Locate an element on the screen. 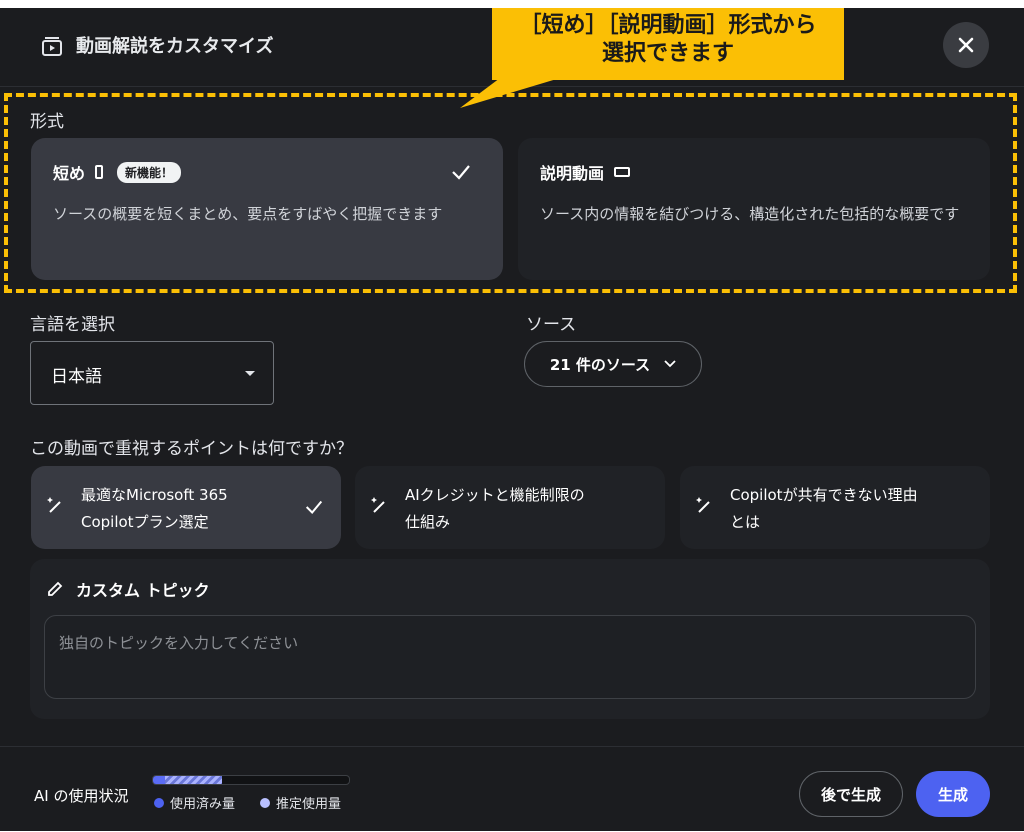  custom-topic-input: 独自のトピックを入力してください is located at coordinates (510, 657).